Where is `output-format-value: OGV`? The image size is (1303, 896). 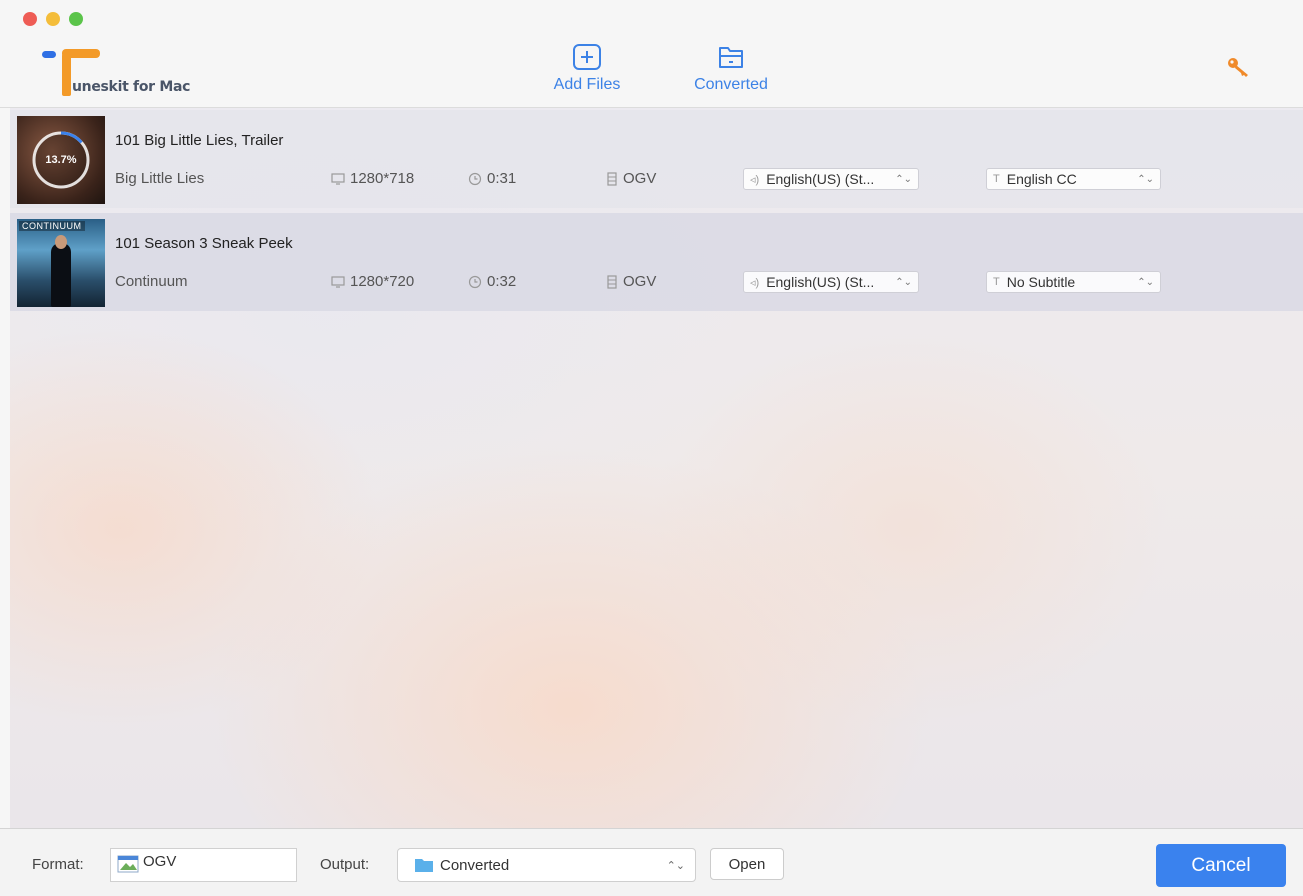
output-format-value: OGV is located at coordinates (160, 861).